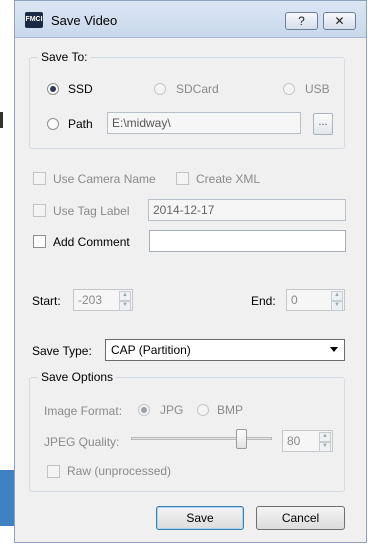 Image resolution: width=368 pixels, height=544 pixels. What do you see at coordinates (225, 350) in the screenshot?
I see `save-type-select: CAP (Partition)` at bounding box center [225, 350].